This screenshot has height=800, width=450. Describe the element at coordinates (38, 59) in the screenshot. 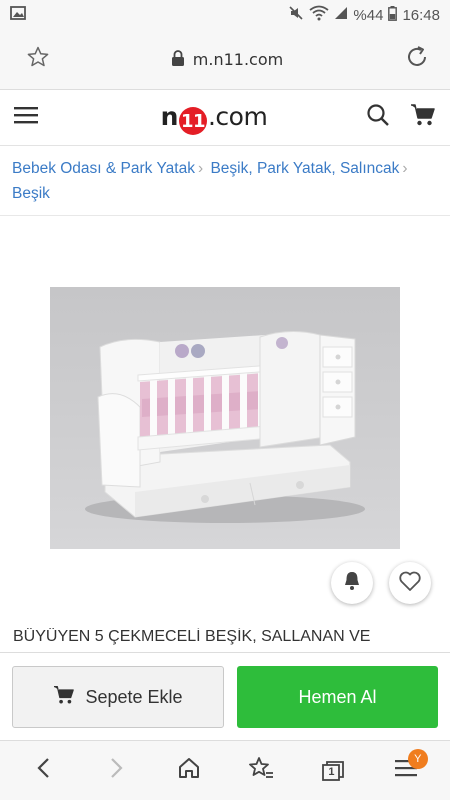

I see `bookmark-star-icon` at that location.